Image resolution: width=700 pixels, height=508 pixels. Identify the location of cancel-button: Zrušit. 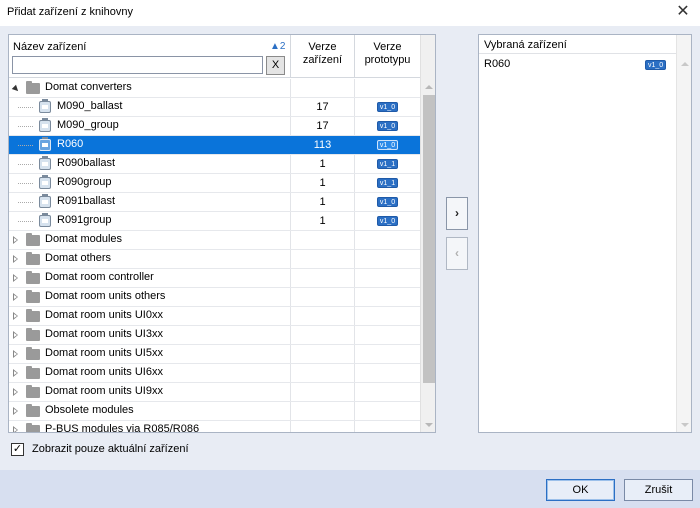
(658, 490).